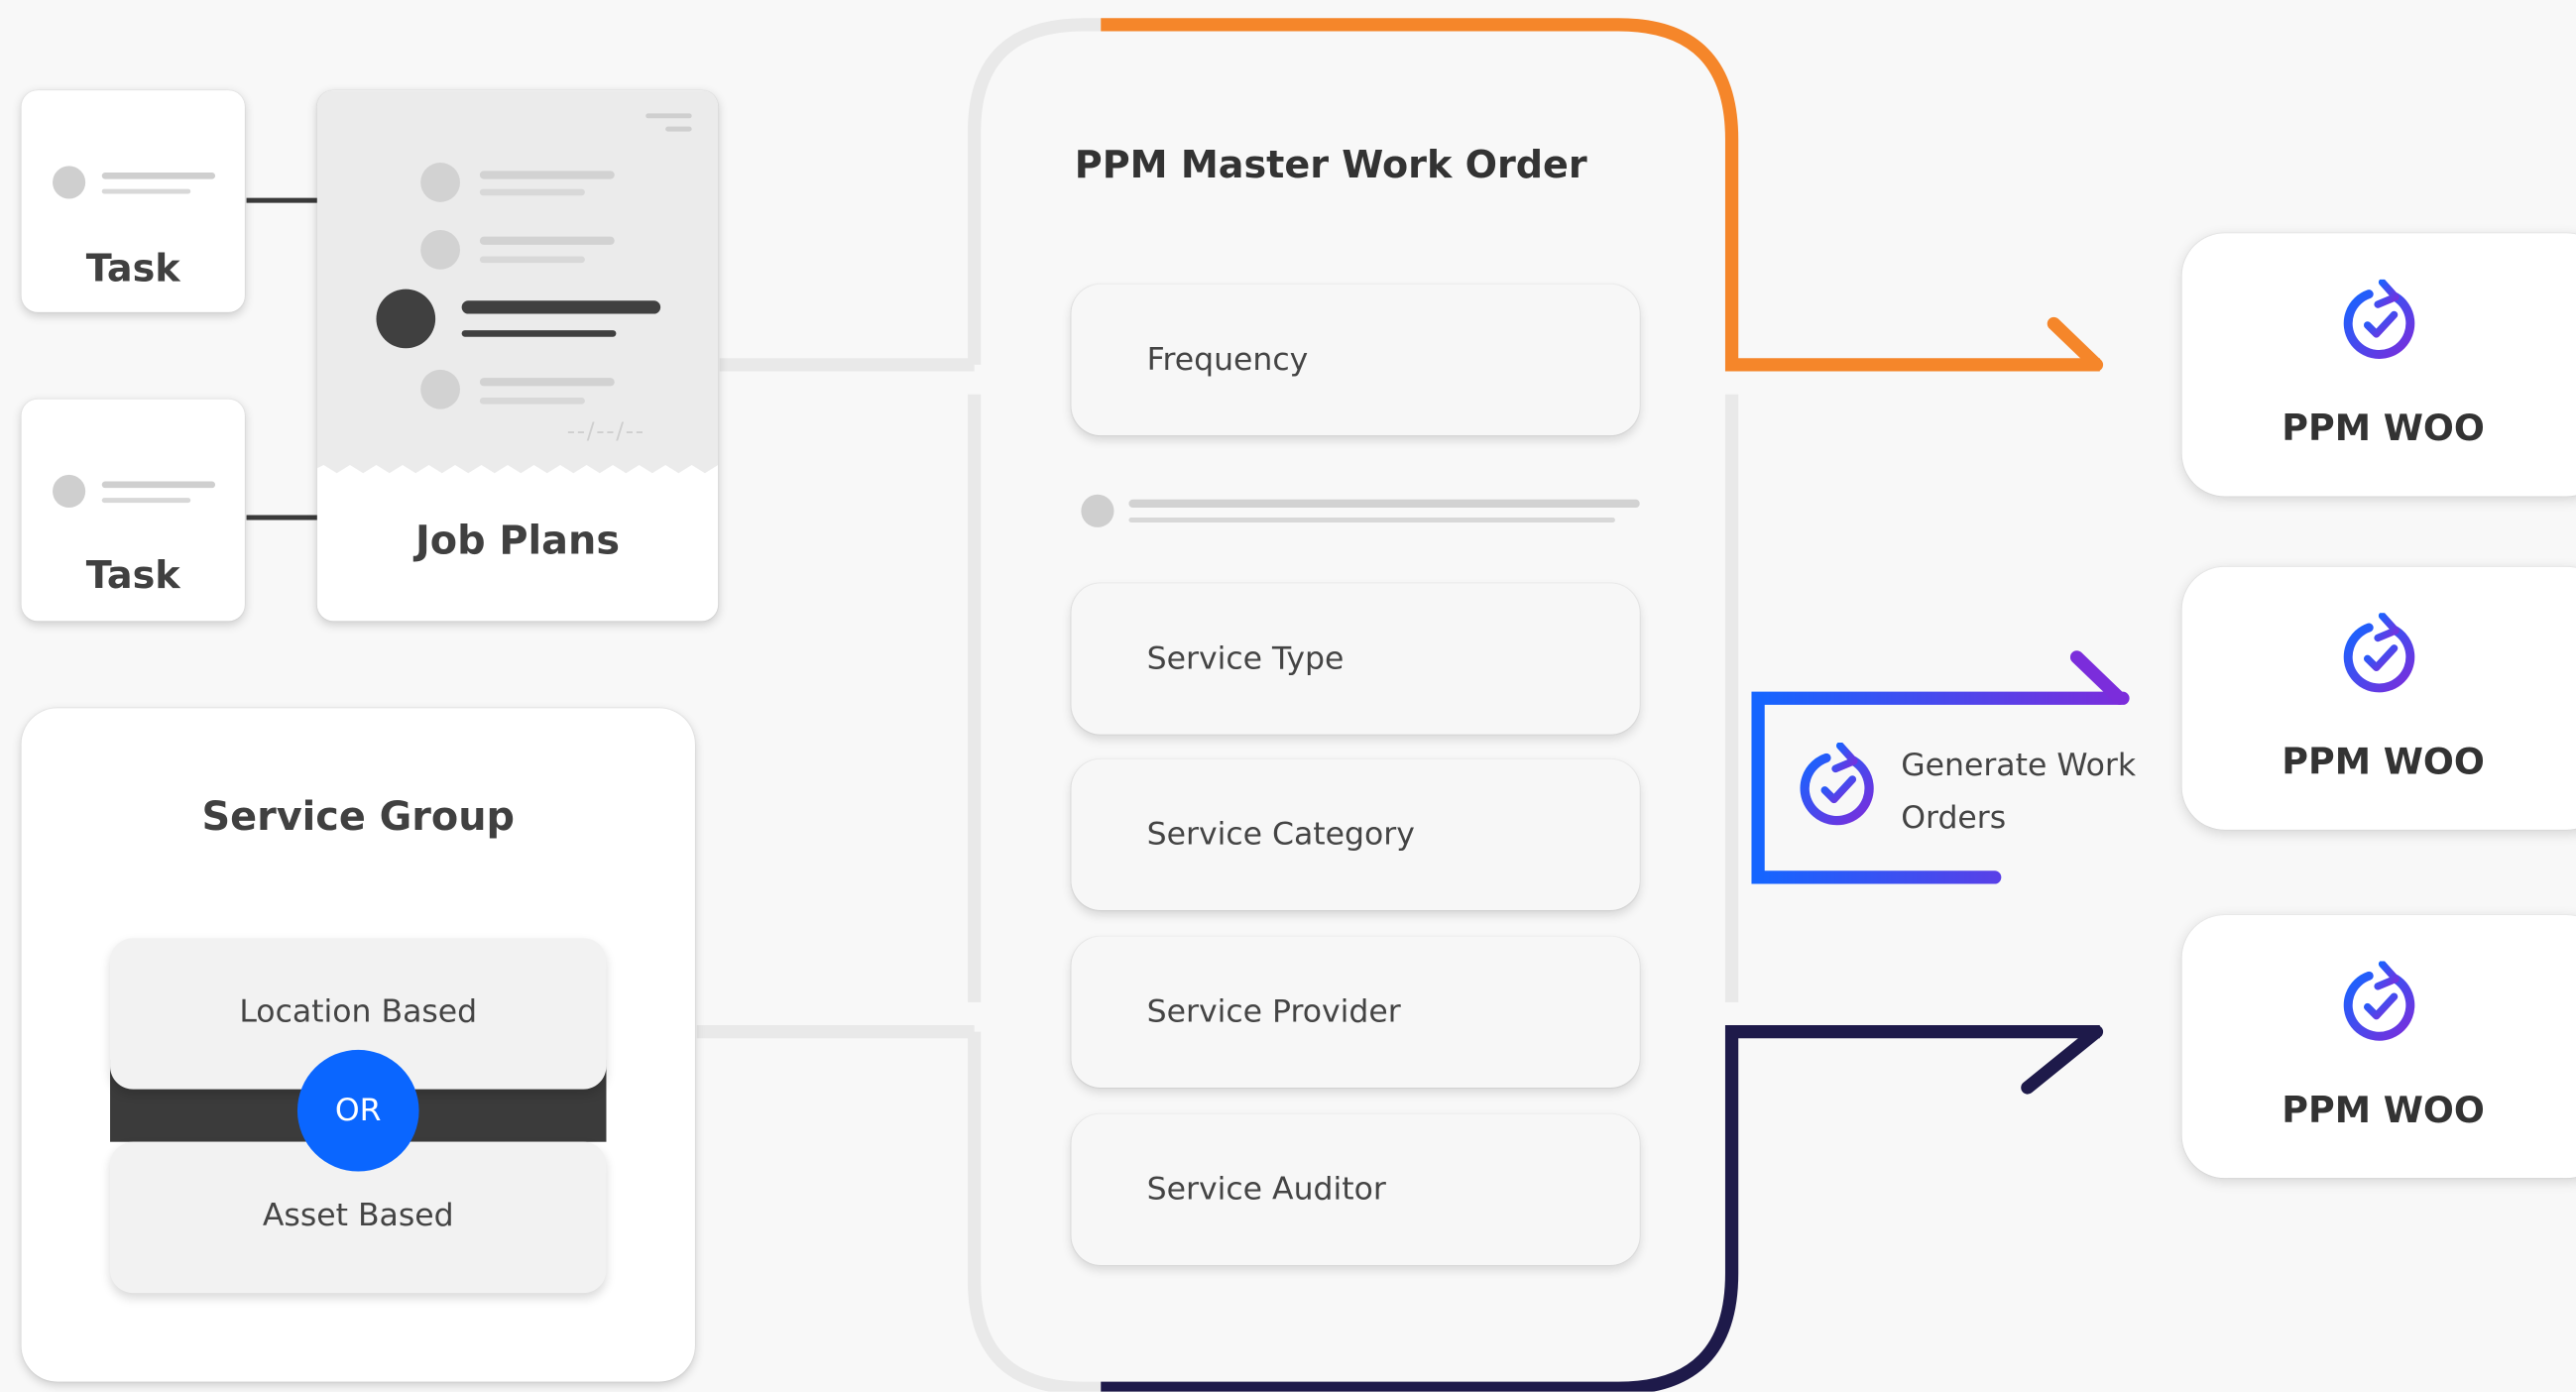 Image resolution: width=2576 pixels, height=1392 pixels. I want to click on ppm-woo-card-2: PPM WOO, so click(2379, 698).